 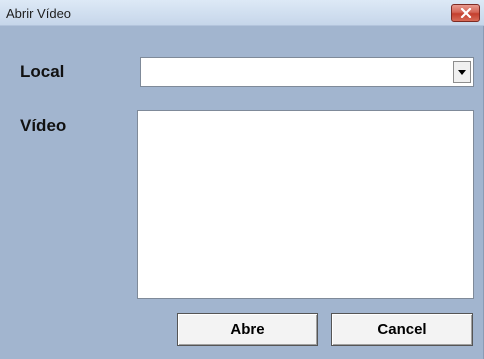 I want to click on dropdown-arrow-button, so click(x=462, y=72).